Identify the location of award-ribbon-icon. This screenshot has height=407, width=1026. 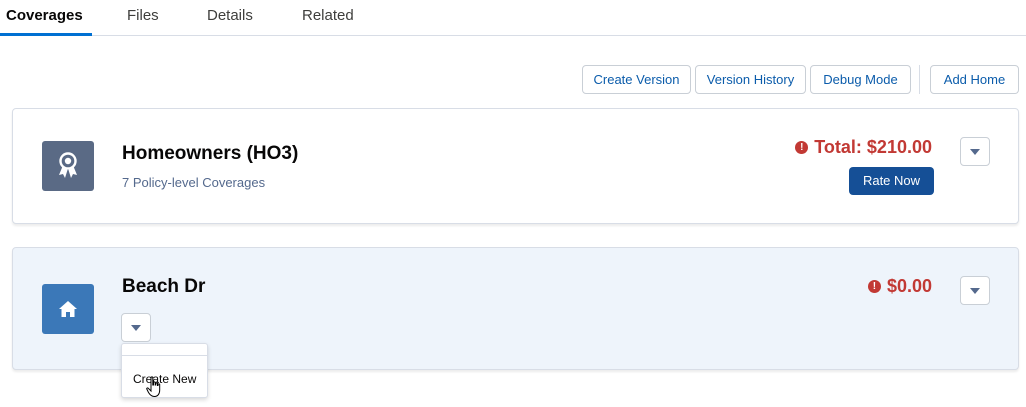
(68, 166).